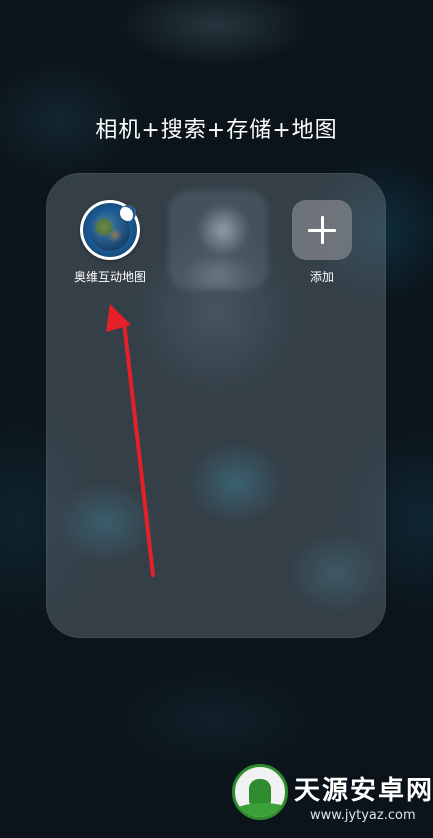  What do you see at coordinates (218, 240) in the screenshot?
I see `blurred-app-icon` at bounding box center [218, 240].